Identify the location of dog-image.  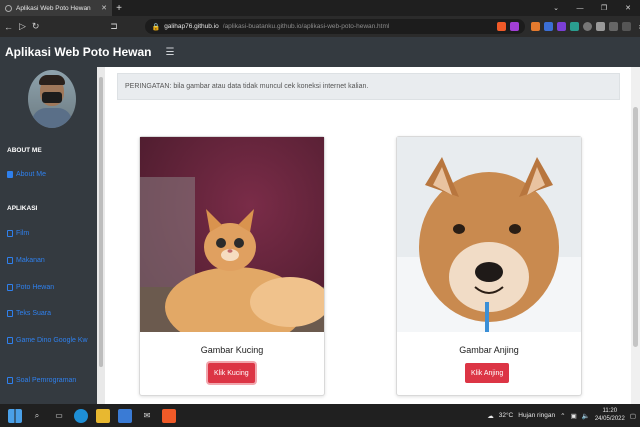
(489, 234).